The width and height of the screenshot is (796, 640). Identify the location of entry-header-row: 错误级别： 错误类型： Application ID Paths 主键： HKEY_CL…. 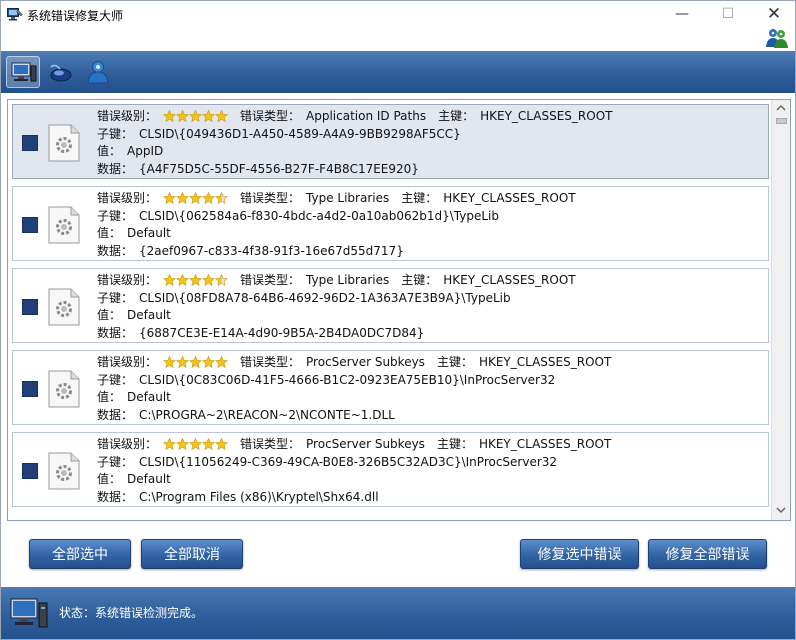
(354, 117).